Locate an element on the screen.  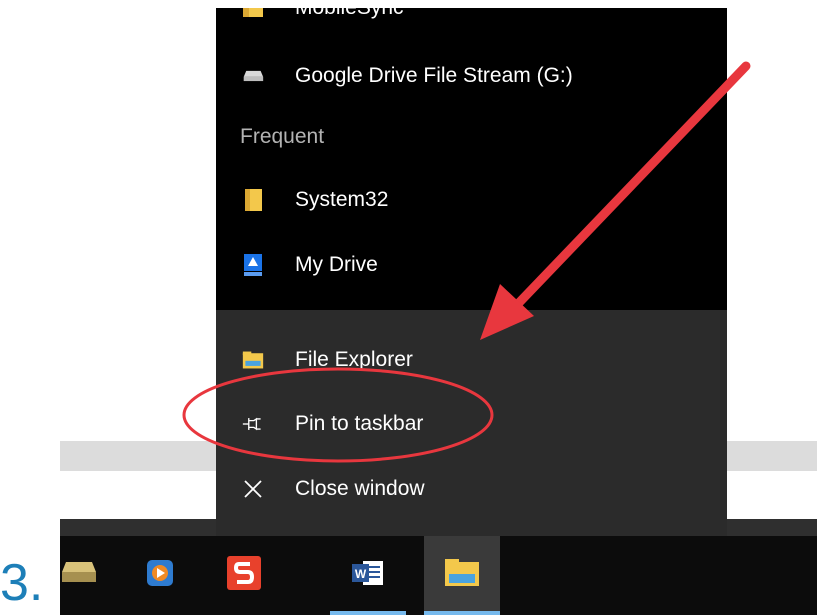
drive-icon is located at coordinates (253, 76).